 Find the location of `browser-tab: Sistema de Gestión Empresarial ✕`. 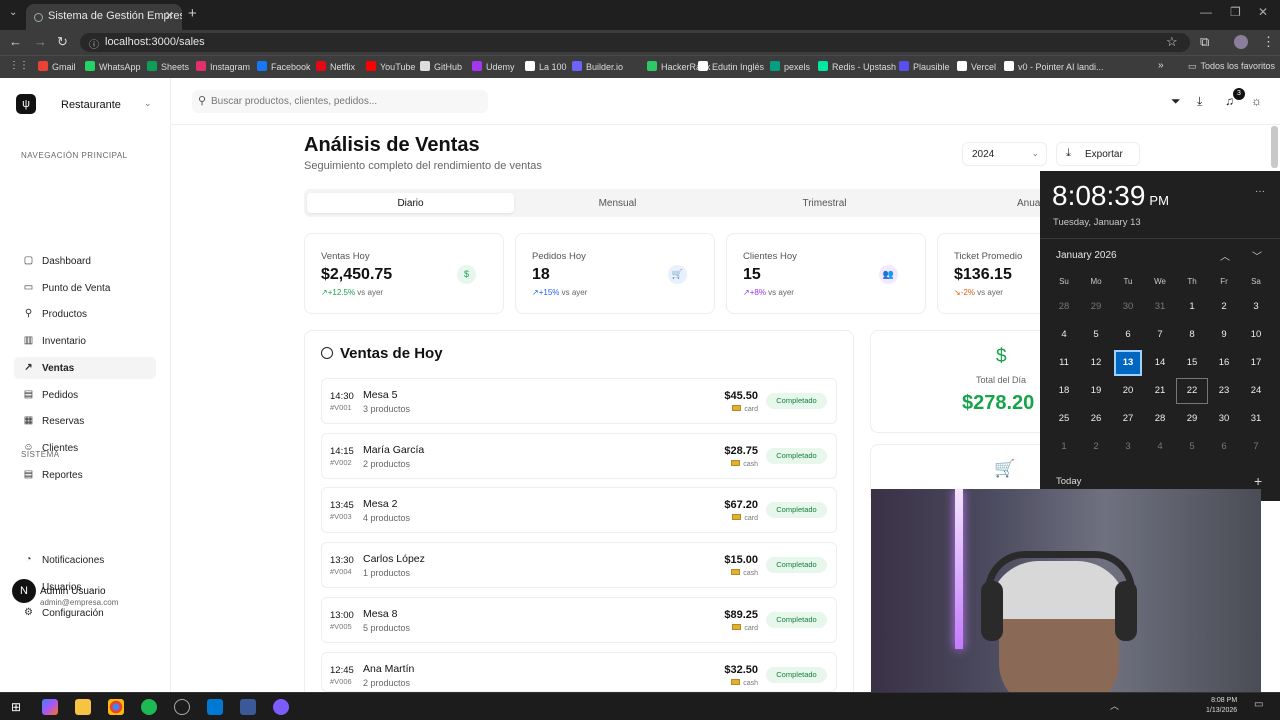

browser-tab: Sistema de Gestión Empresarial ✕ is located at coordinates (104, 17).